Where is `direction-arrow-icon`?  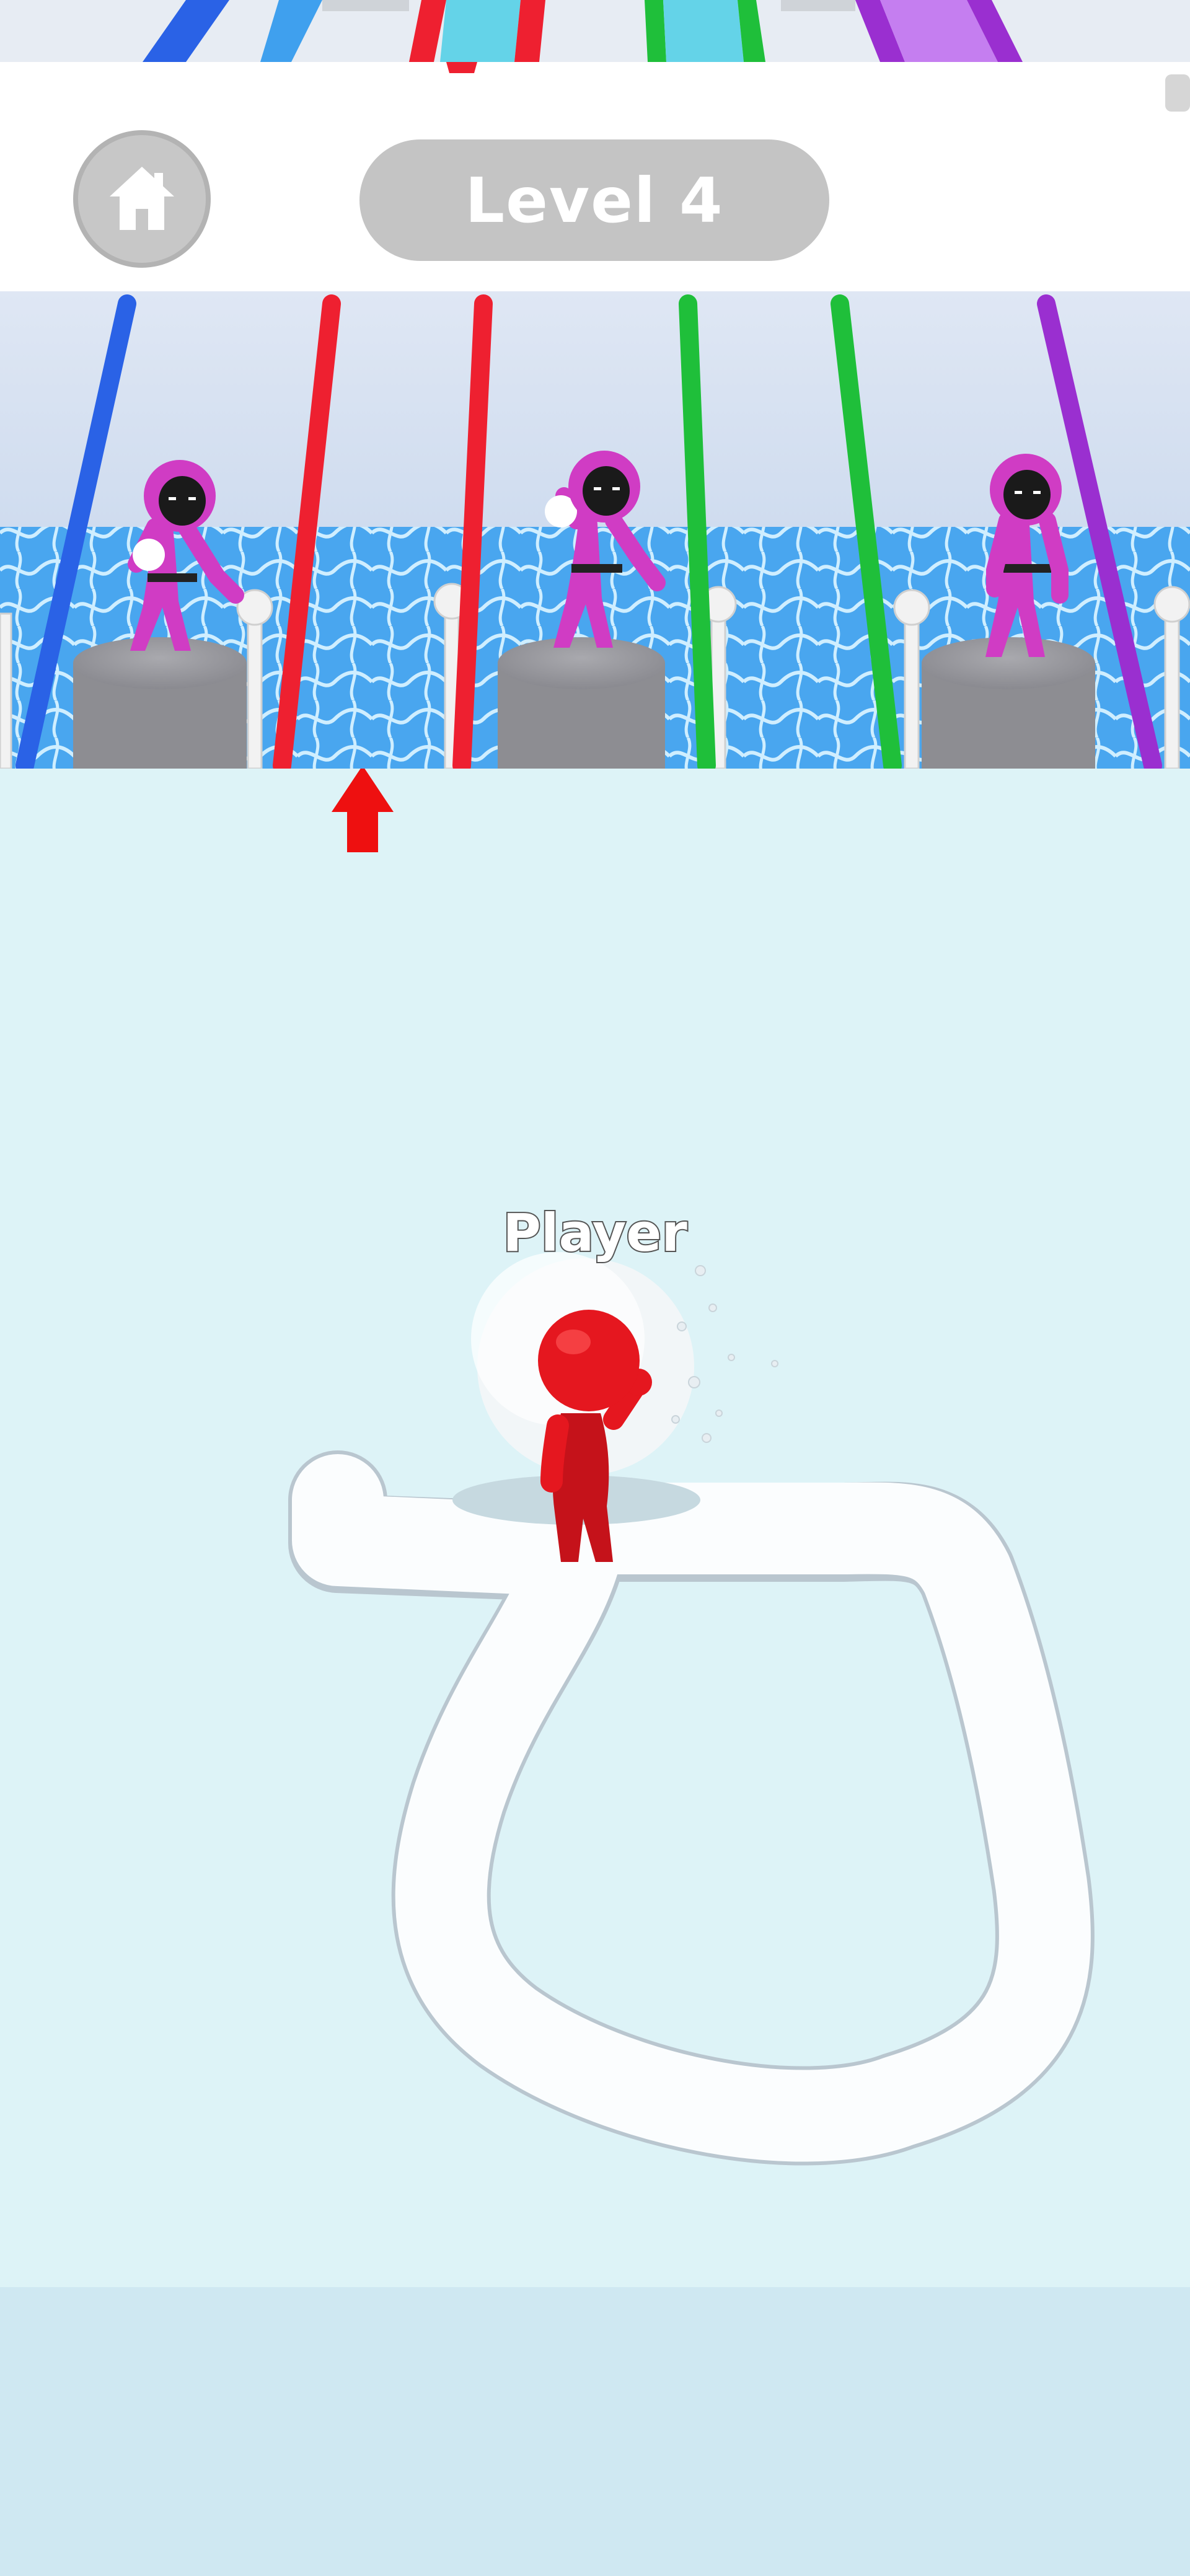 direction-arrow-icon is located at coordinates (363, 810).